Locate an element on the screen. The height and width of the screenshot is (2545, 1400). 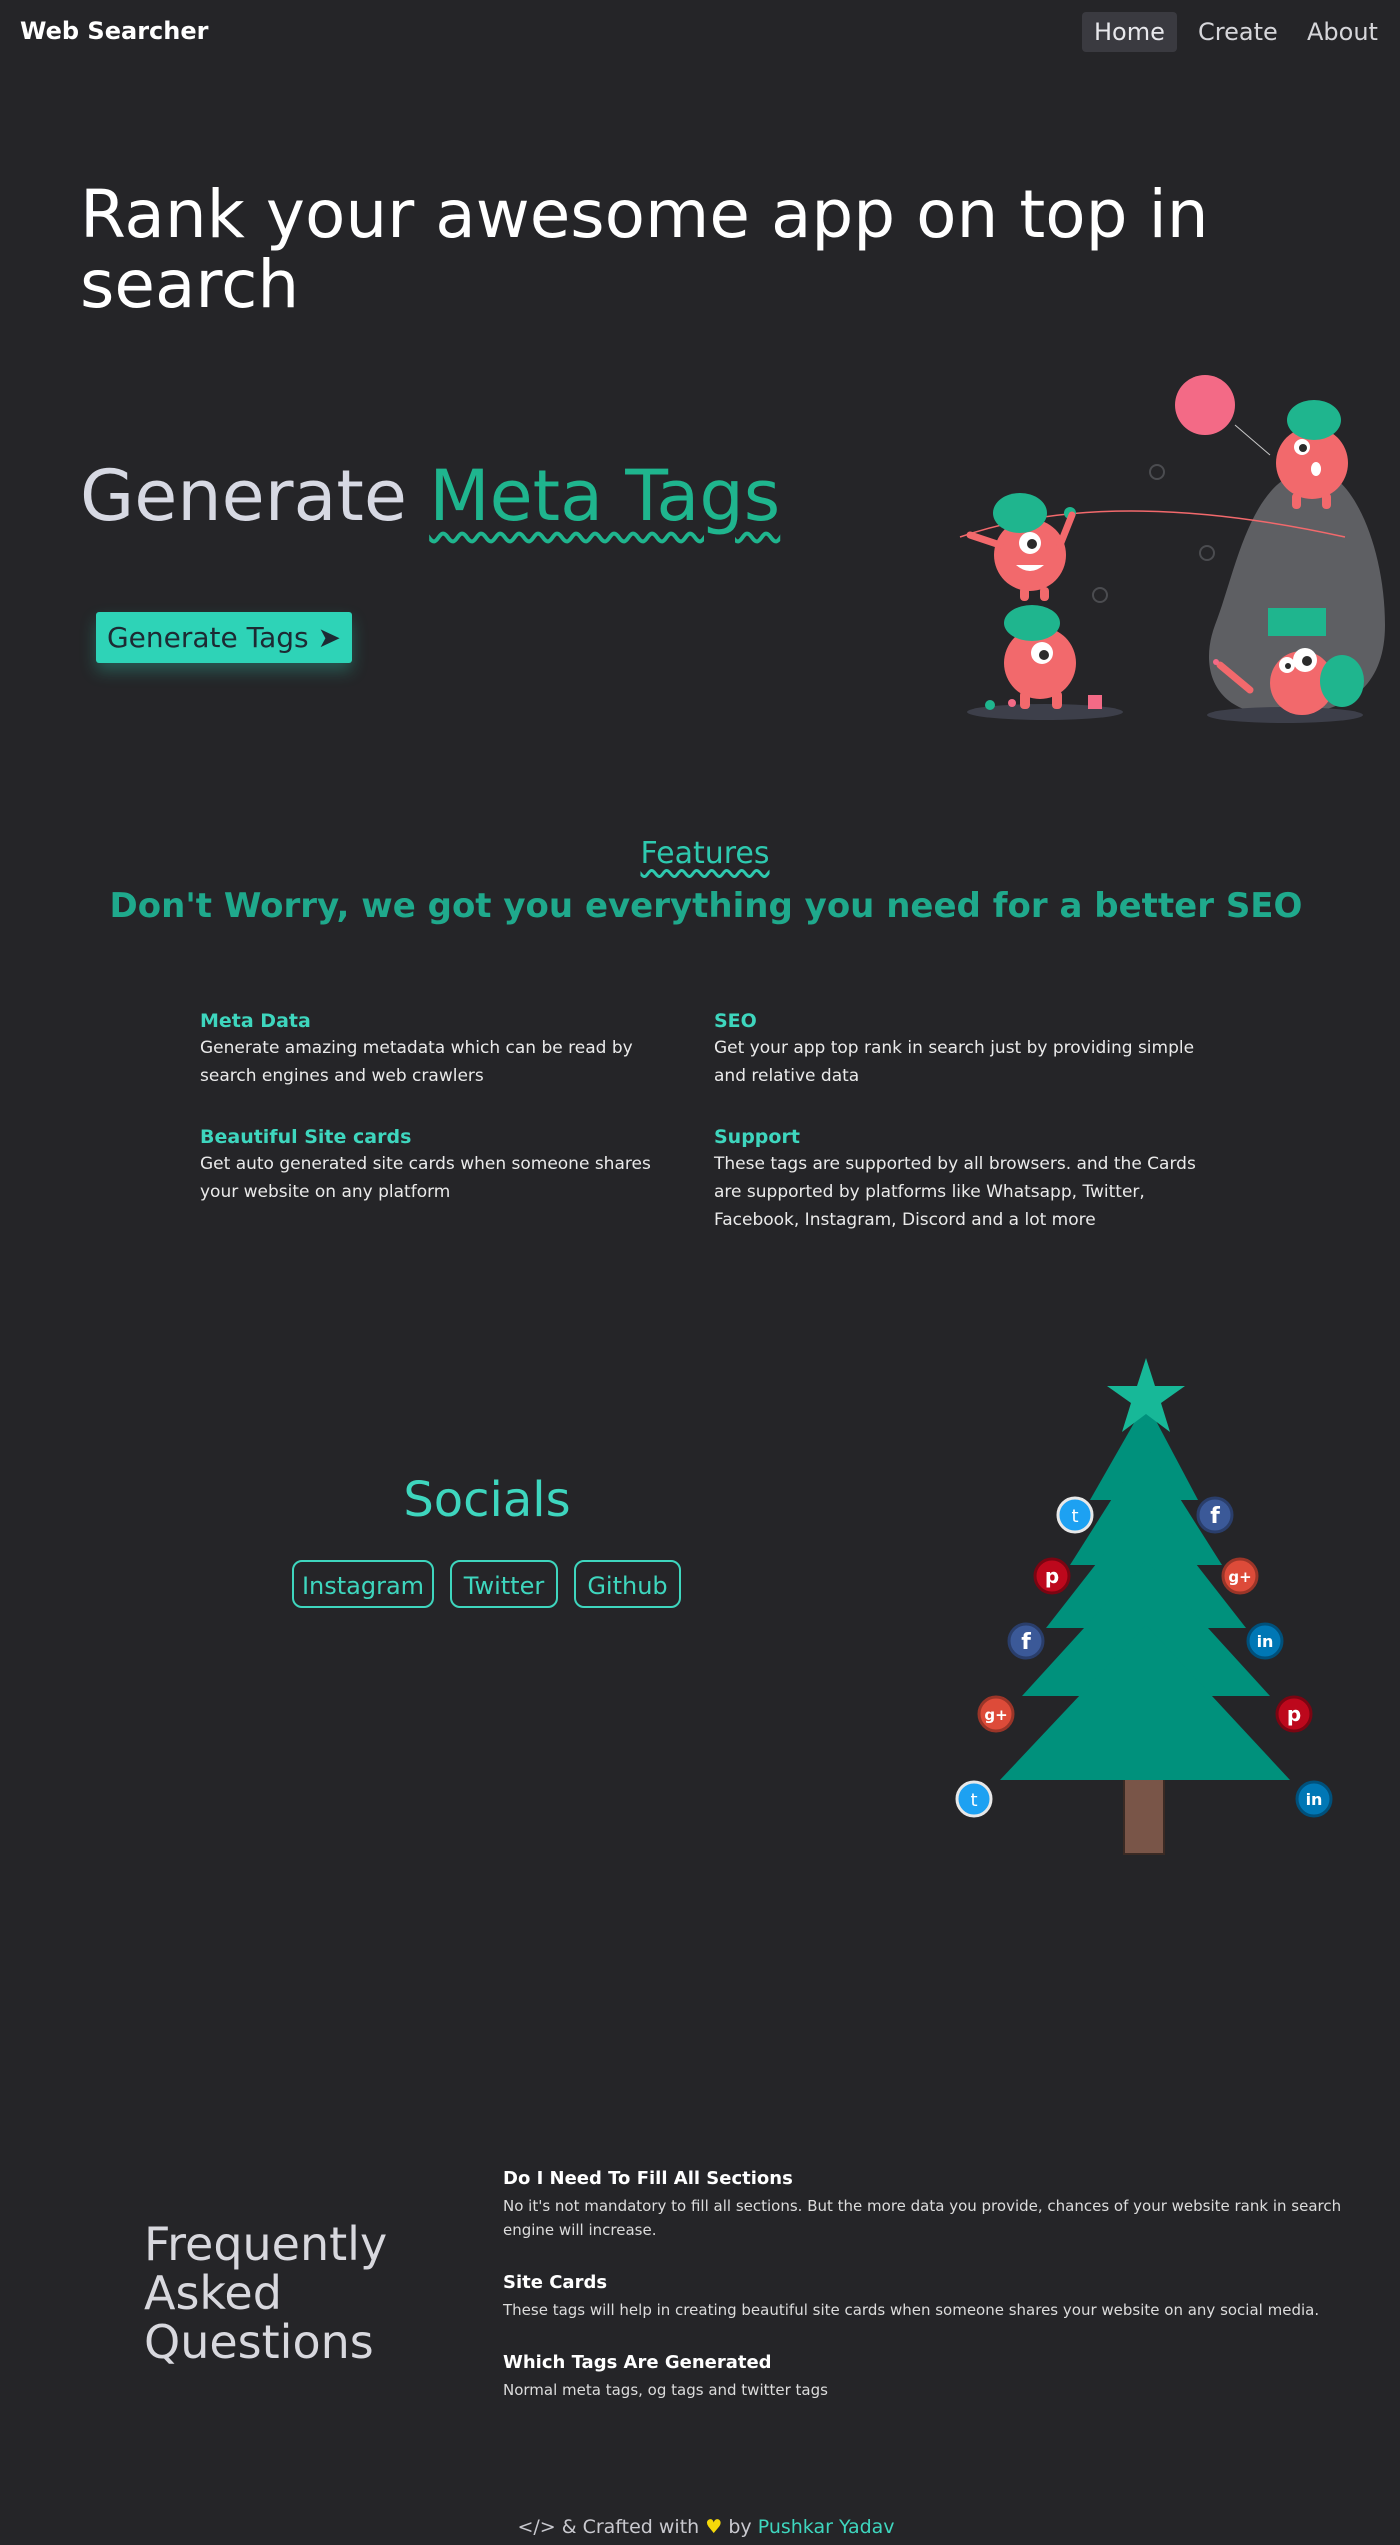
faq-question: Which Tags Are Generated is located at coordinates (637, 2362).